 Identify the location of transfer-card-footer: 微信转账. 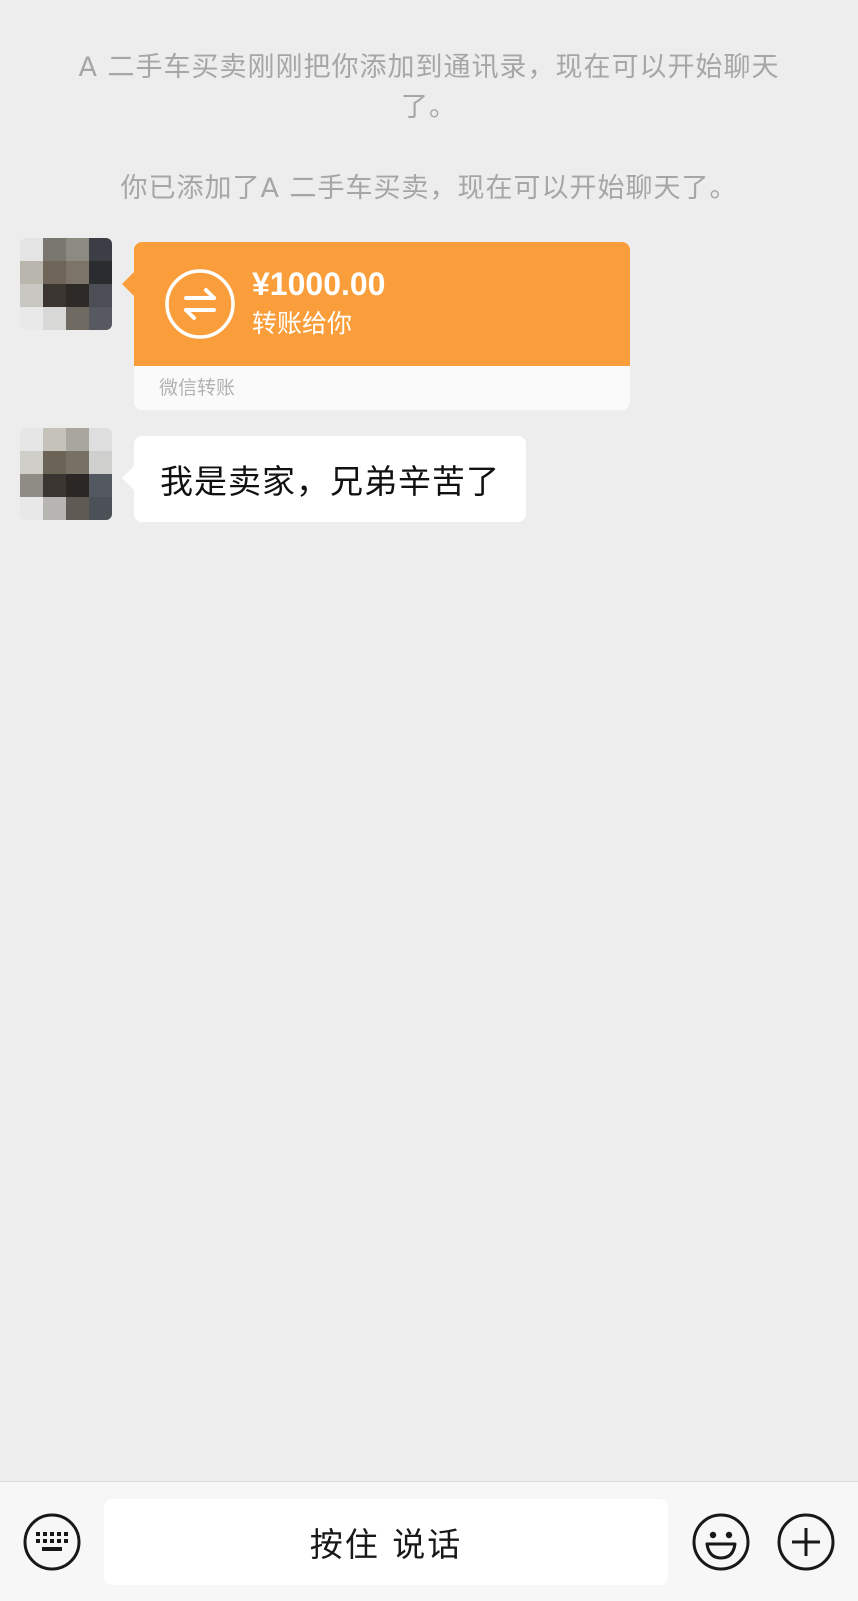
(382, 388).